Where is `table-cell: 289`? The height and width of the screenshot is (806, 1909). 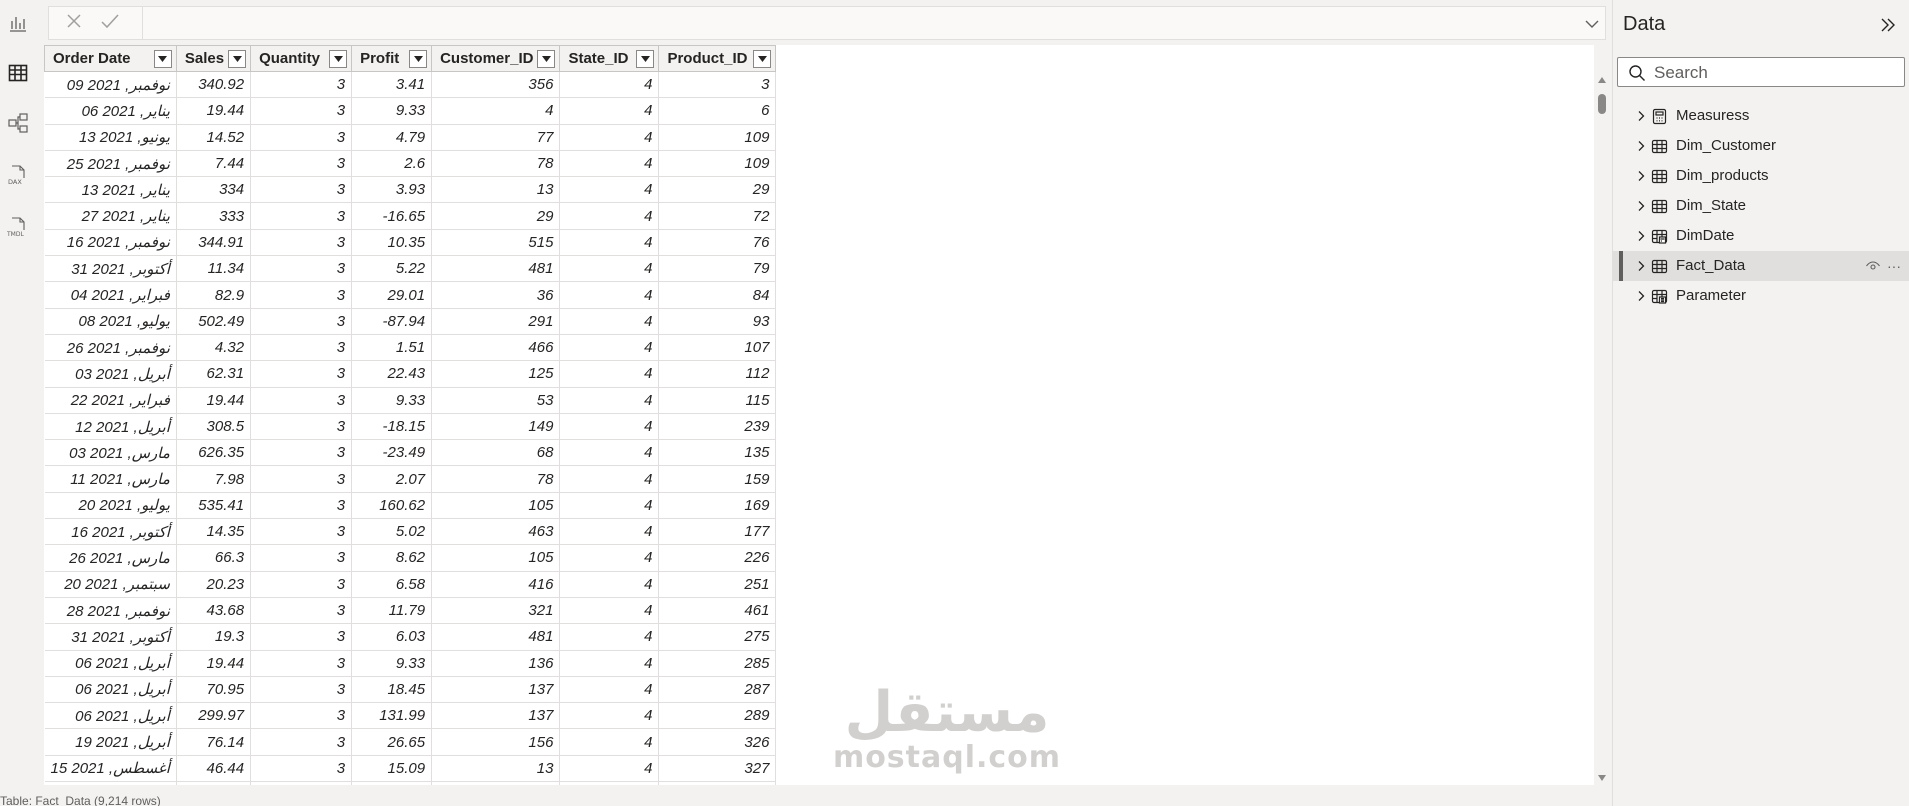 table-cell: 289 is located at coordinates (717, 716).